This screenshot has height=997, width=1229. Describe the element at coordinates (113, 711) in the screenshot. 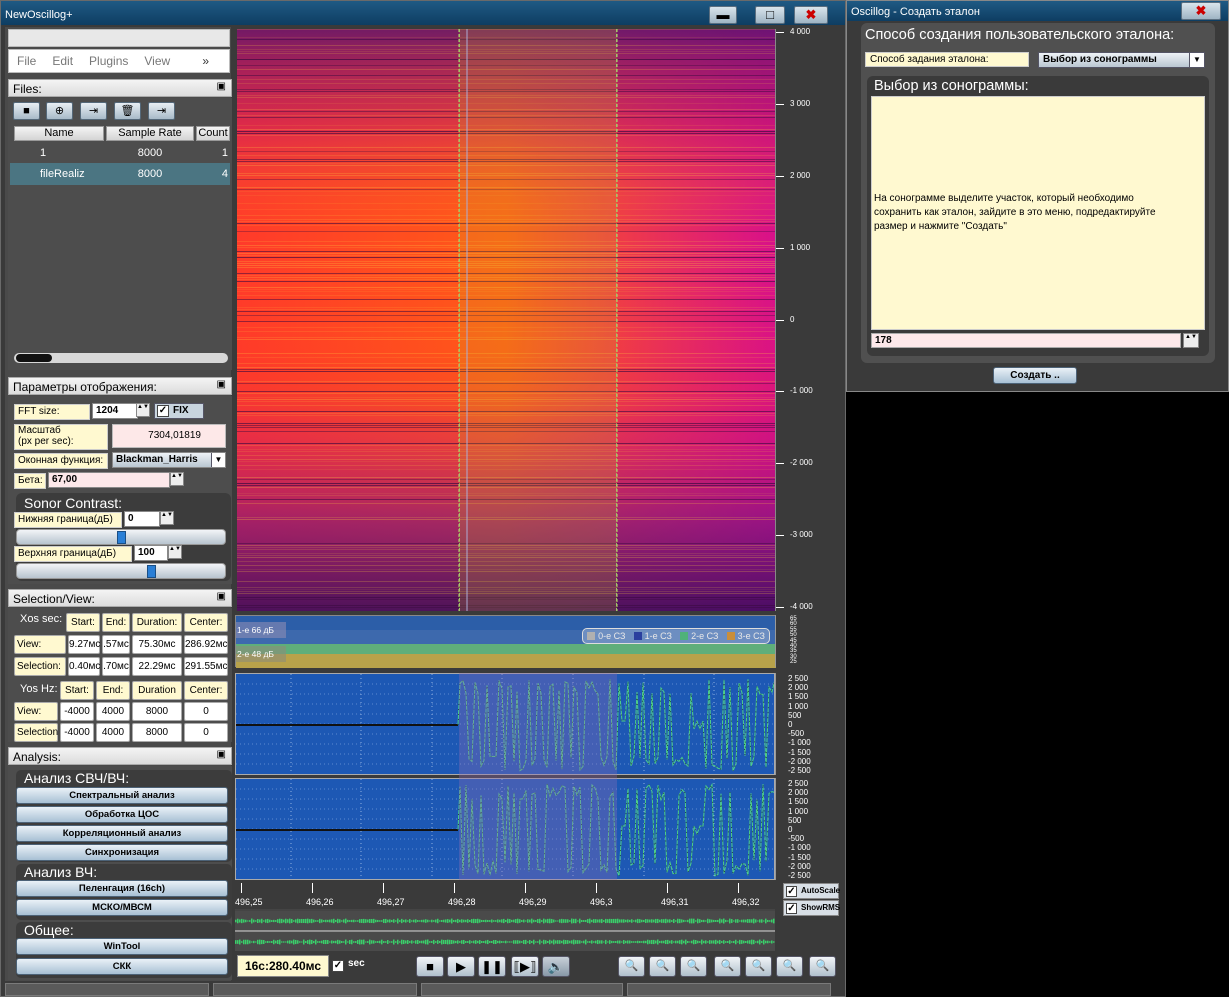

I see `y-view-end: 4000` at that location.